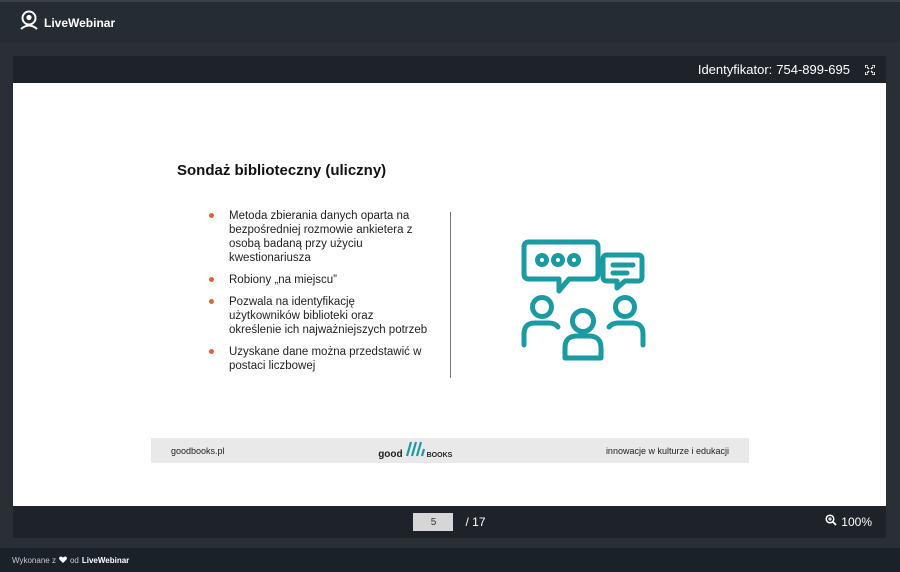 This screenshot has height=572, width=900. I want to click on goodbooks-logo: good books, so click(415, 450).